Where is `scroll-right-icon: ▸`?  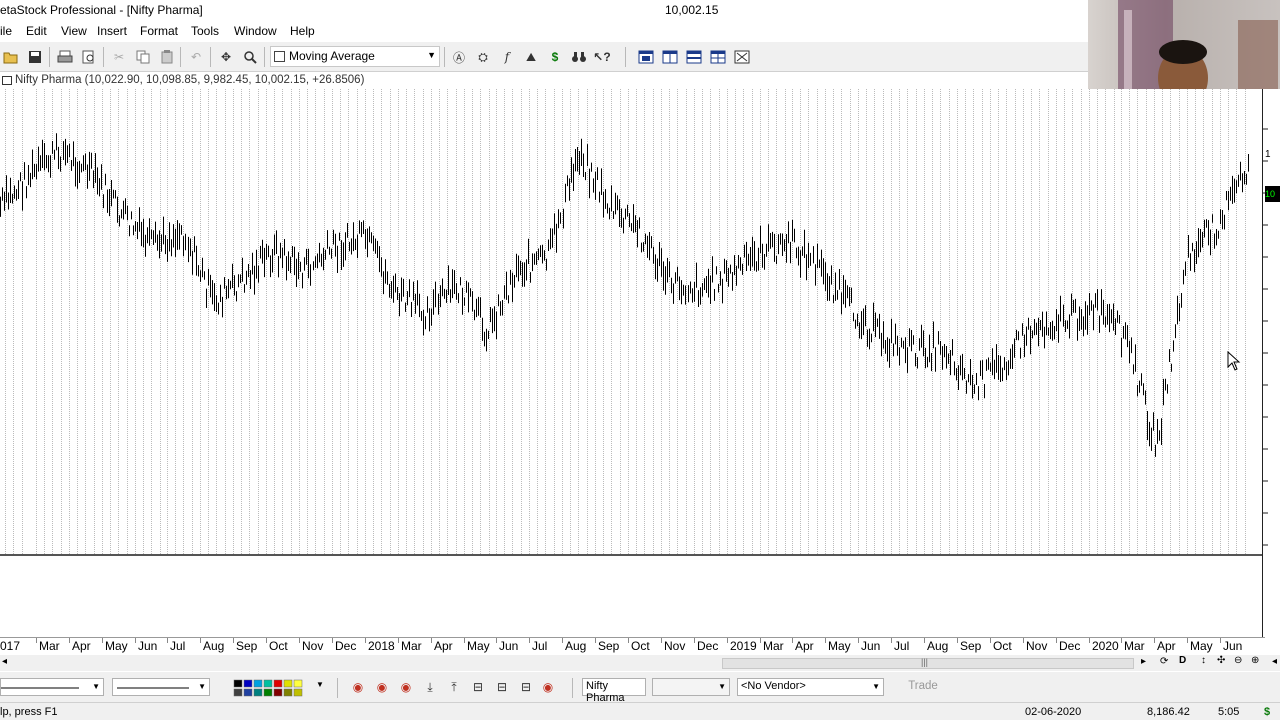 scroll-right-icon: ▸ is located at coordinates (1143, 661).